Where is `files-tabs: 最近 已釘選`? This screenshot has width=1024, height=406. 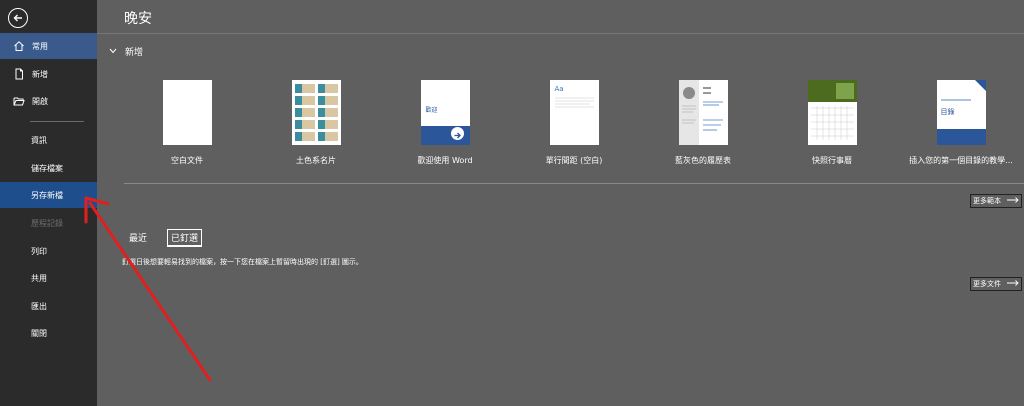
files-tabs: 最近 已釘選 is located at coordinates (173, 238).